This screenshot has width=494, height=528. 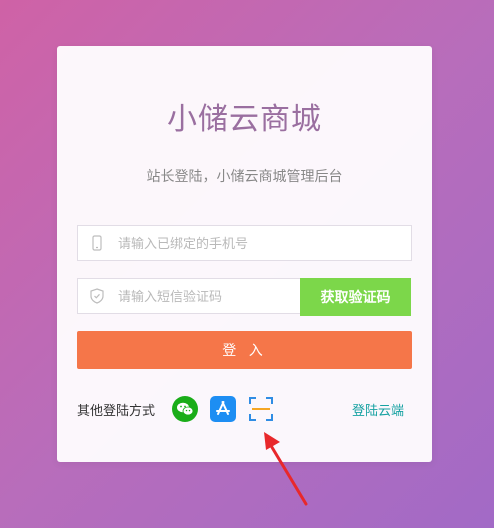 What do you see at coordinates (185, 409) in the screenshot?
I see `wechat-icon` at bounding box center [185, 409].